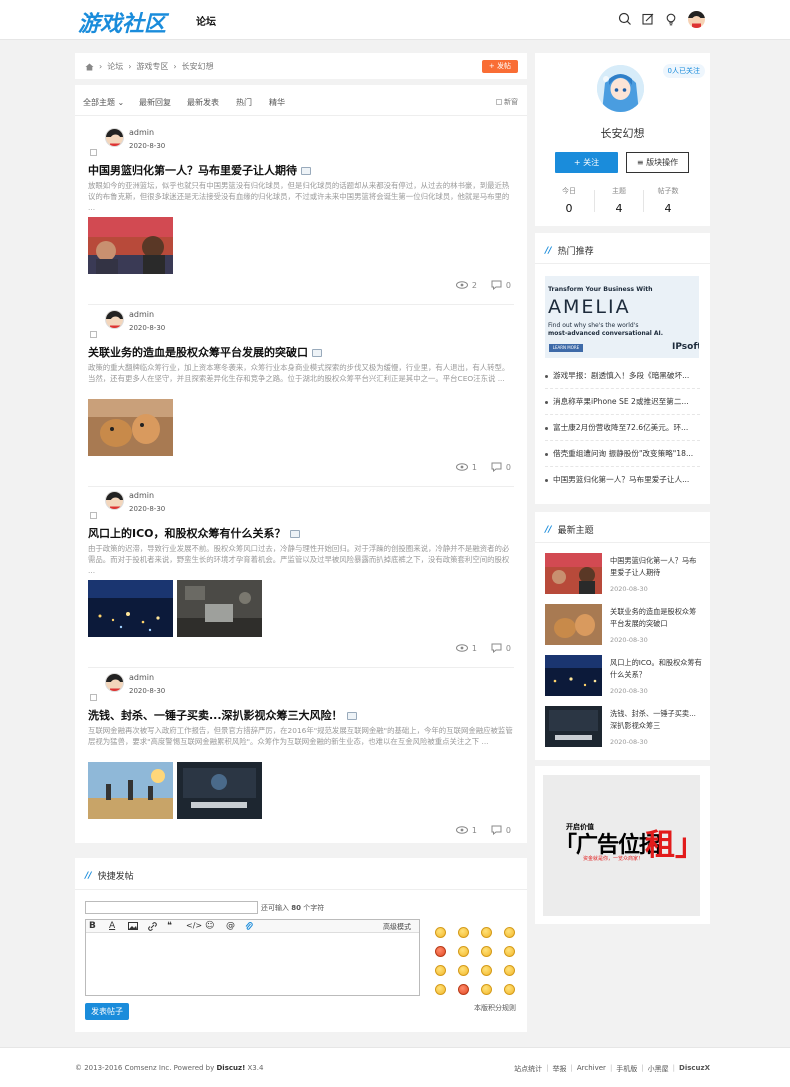 This screenshot has width=790, height=1087. Describe the element at coordinates (586, 162) in the screenshot. I see `follow-button: + 关注` at that location.